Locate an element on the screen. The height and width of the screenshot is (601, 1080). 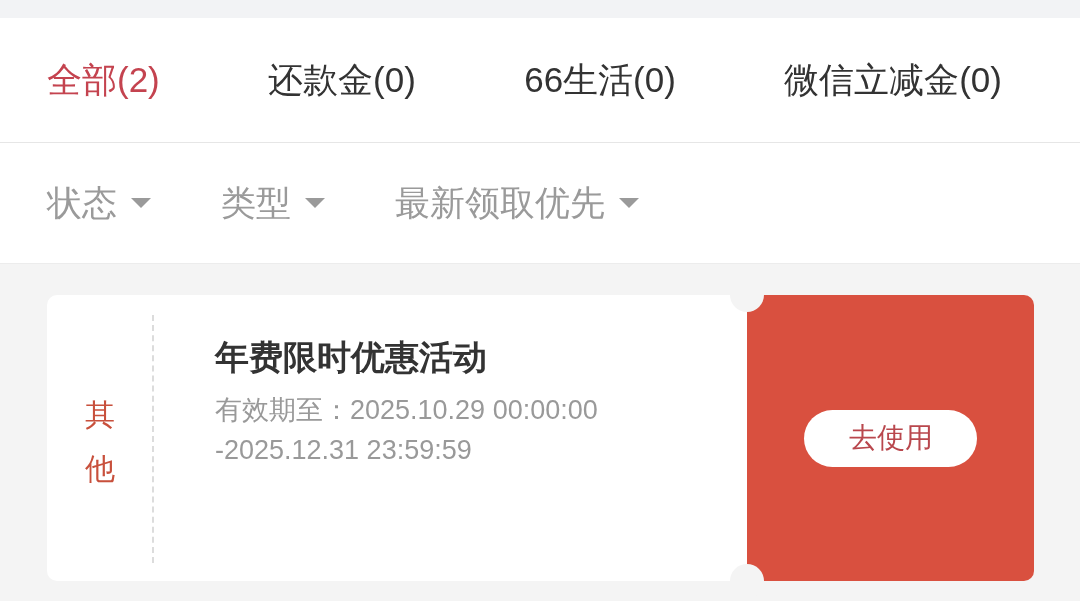
filter-dropdown: 状态 is located at coordinates (99, 203).